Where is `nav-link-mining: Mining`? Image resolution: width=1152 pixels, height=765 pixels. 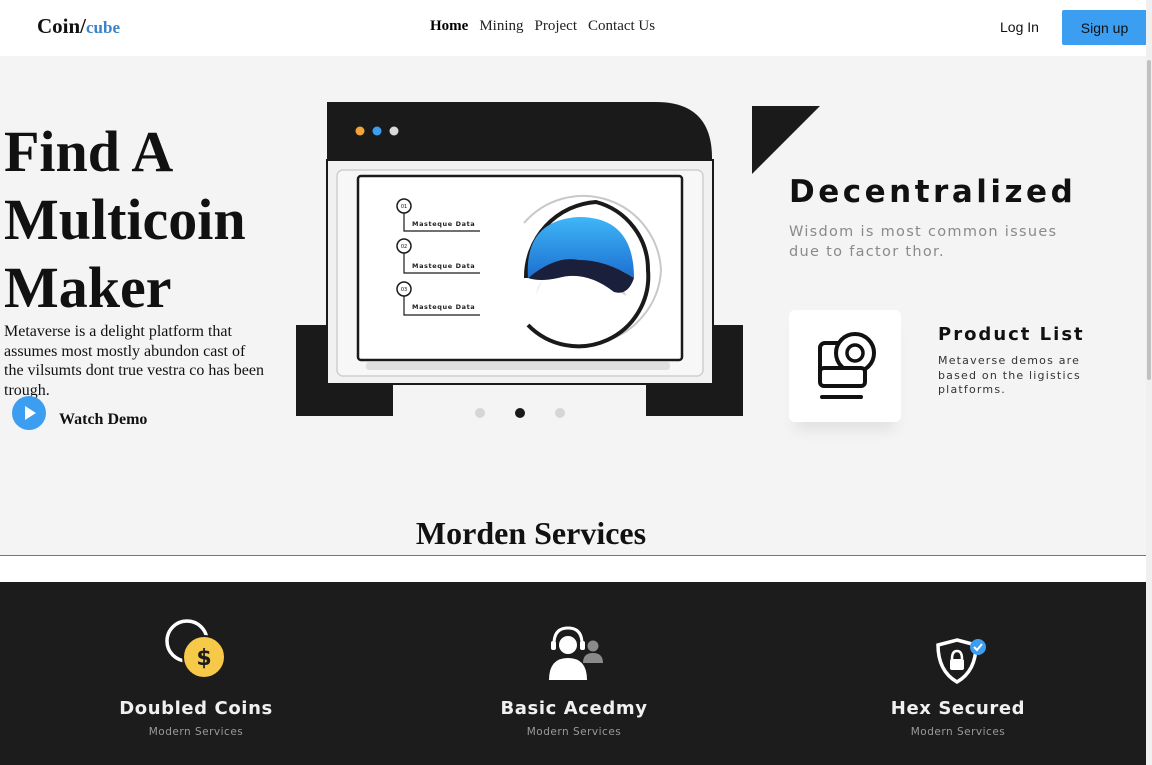
nav-link-mining: Mining is located at coordinates (501, 26).